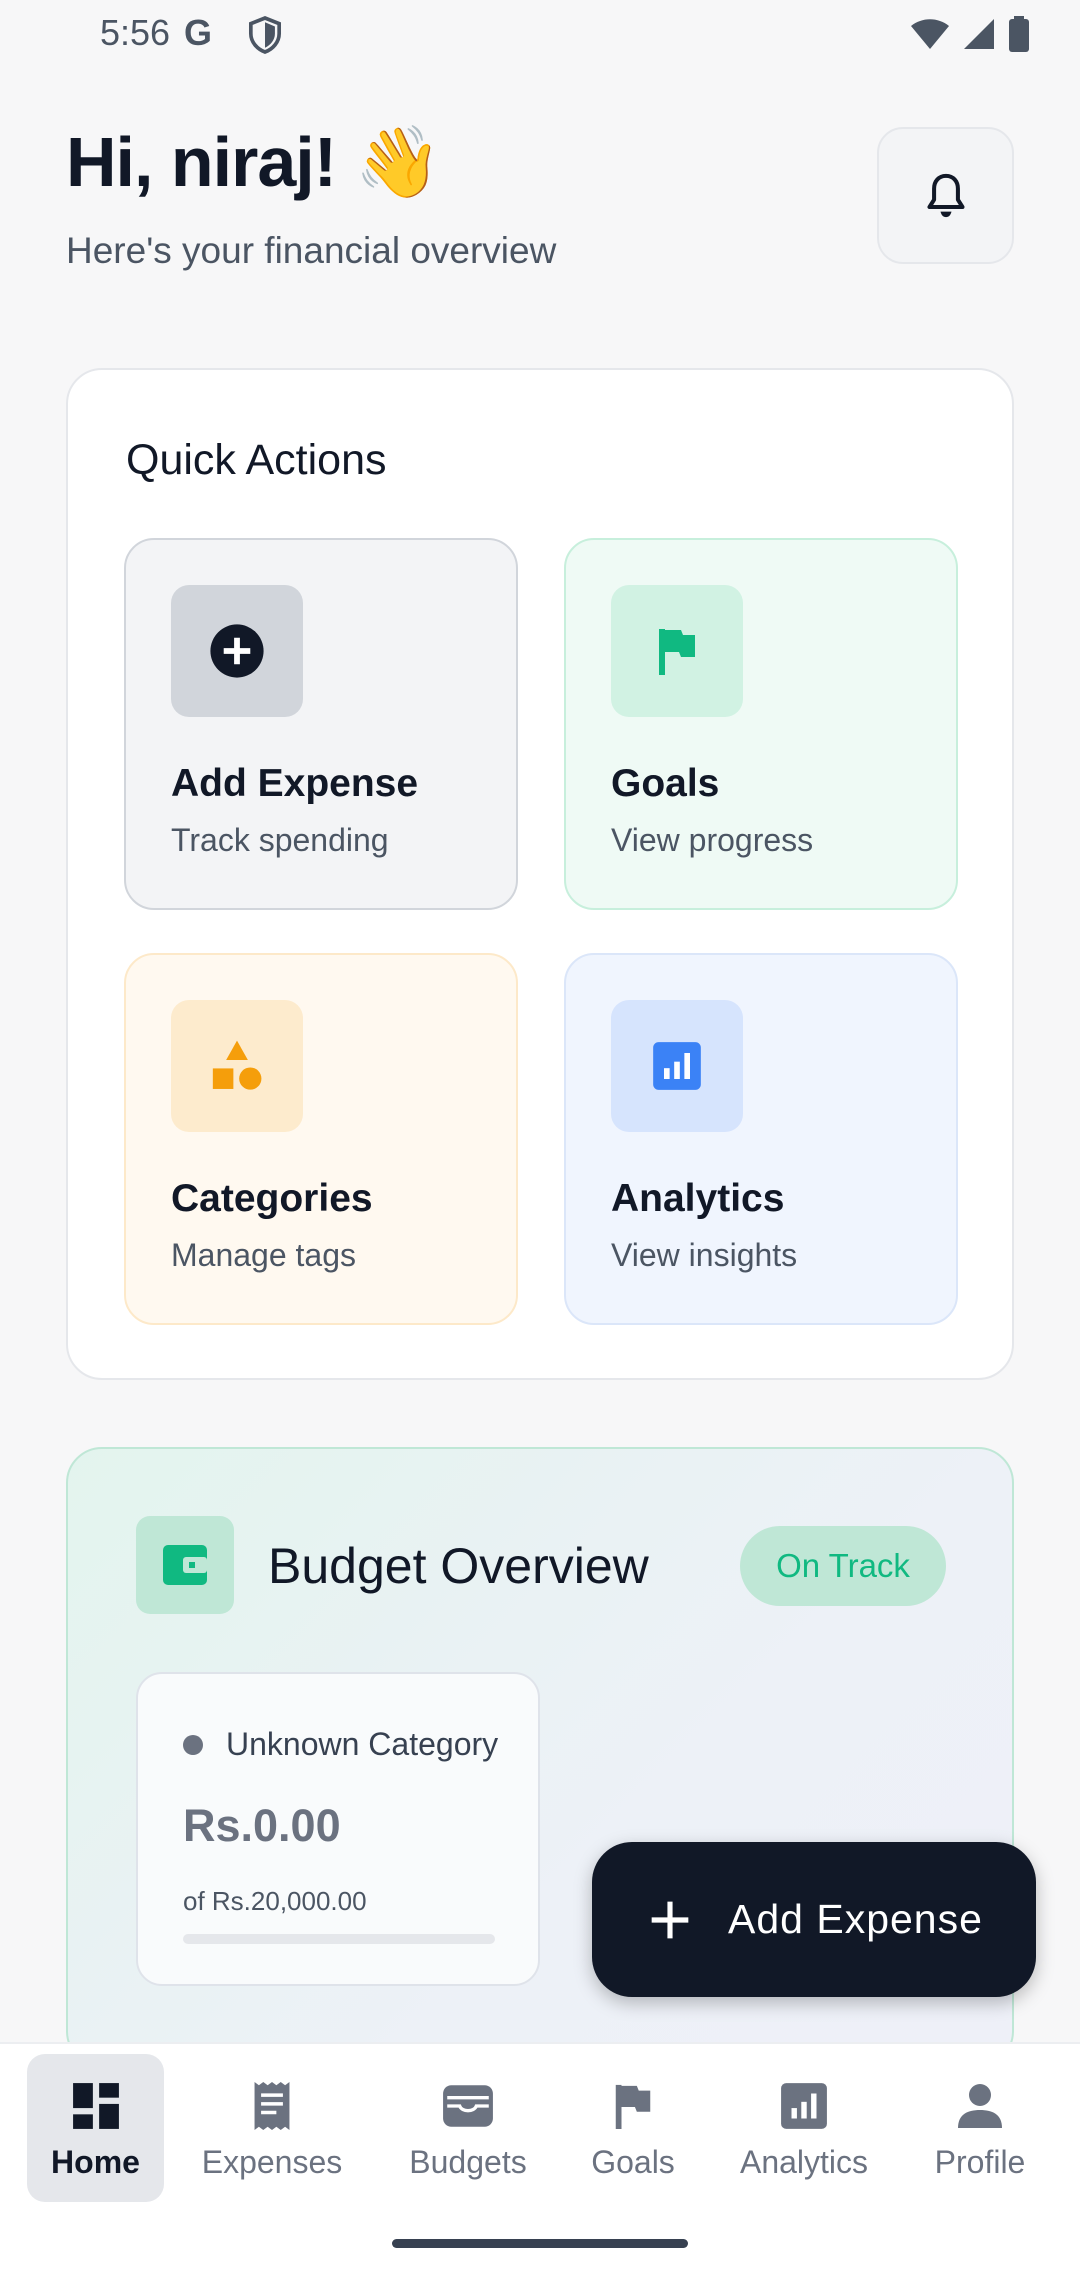  I want to click on person-icon, so click(980, 2106).